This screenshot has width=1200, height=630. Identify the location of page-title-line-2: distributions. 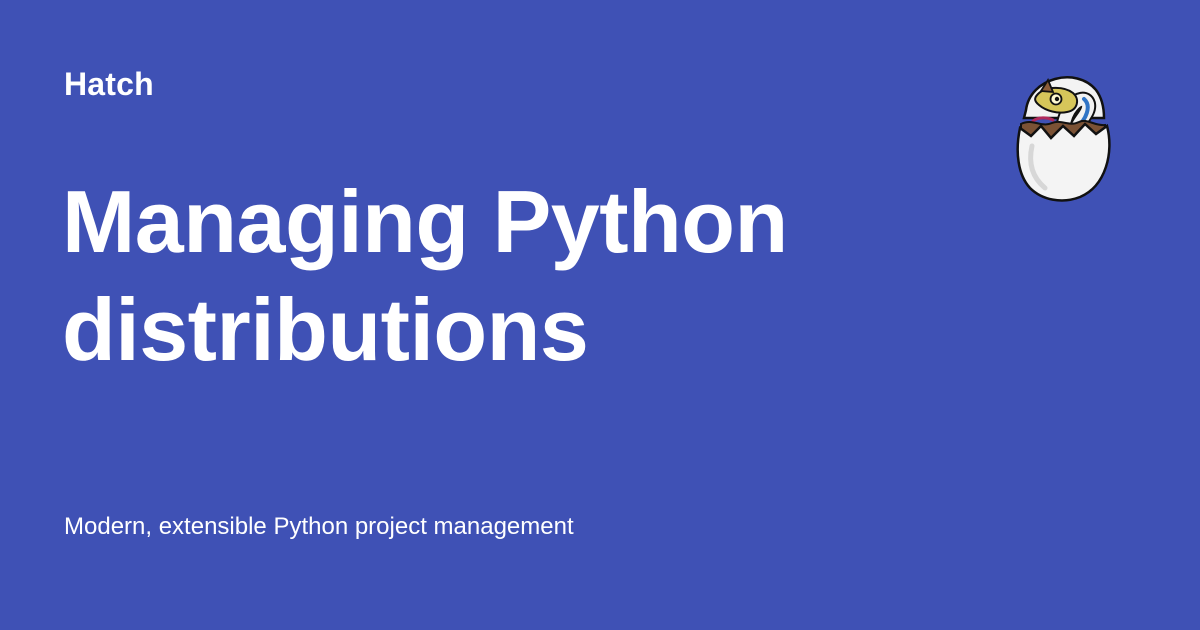
(325, 329).